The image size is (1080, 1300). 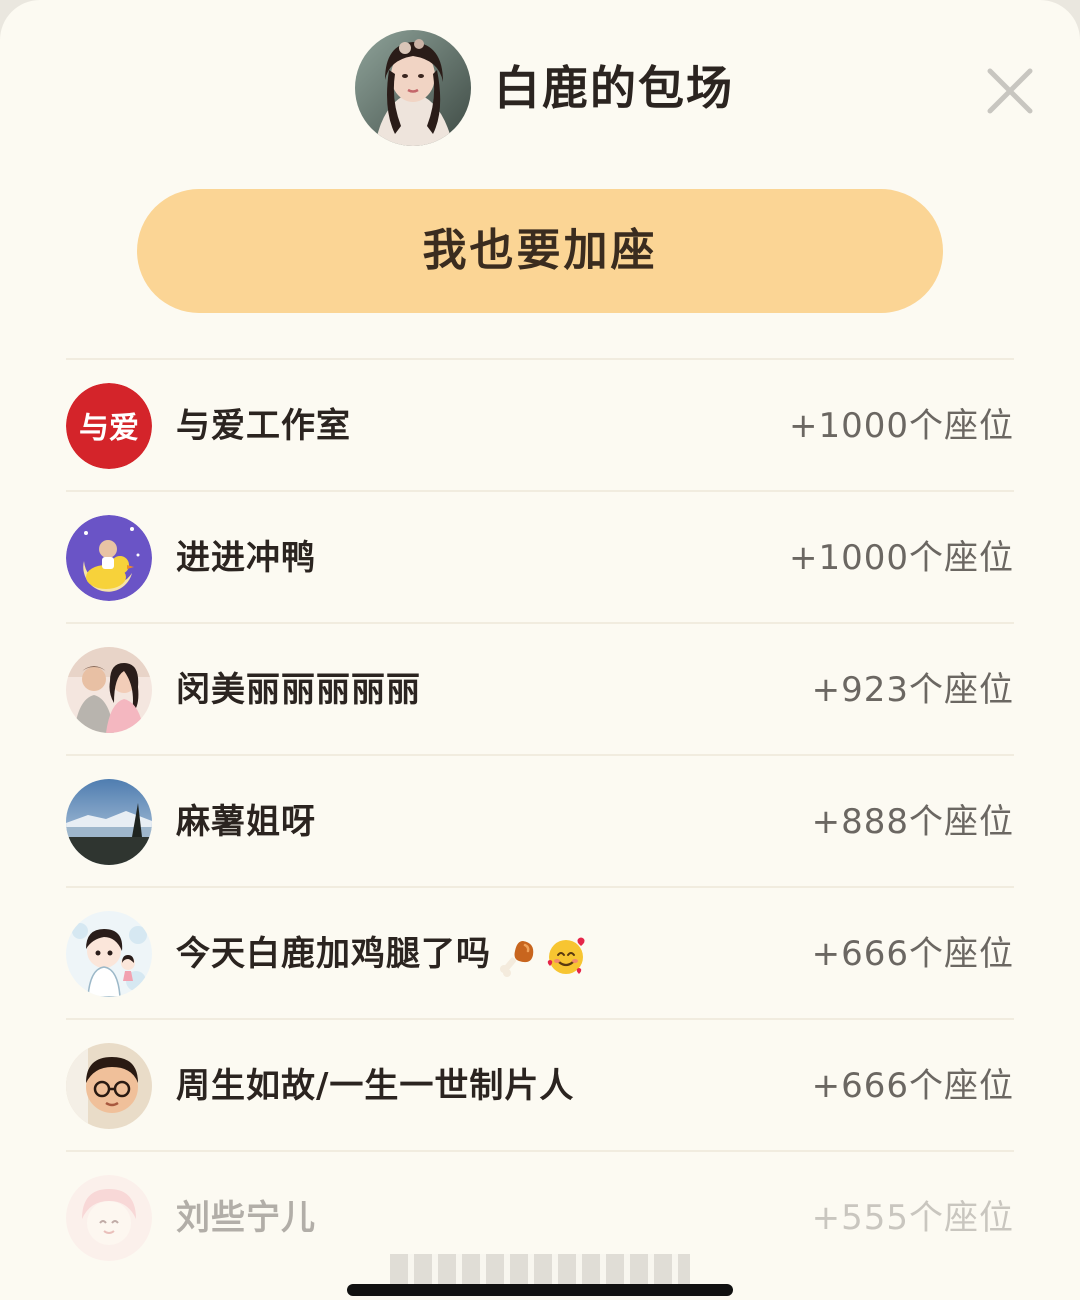 I want to click on contributor-name: 今天白鹿加鸡腿了吗, so click(x=381, y=954).